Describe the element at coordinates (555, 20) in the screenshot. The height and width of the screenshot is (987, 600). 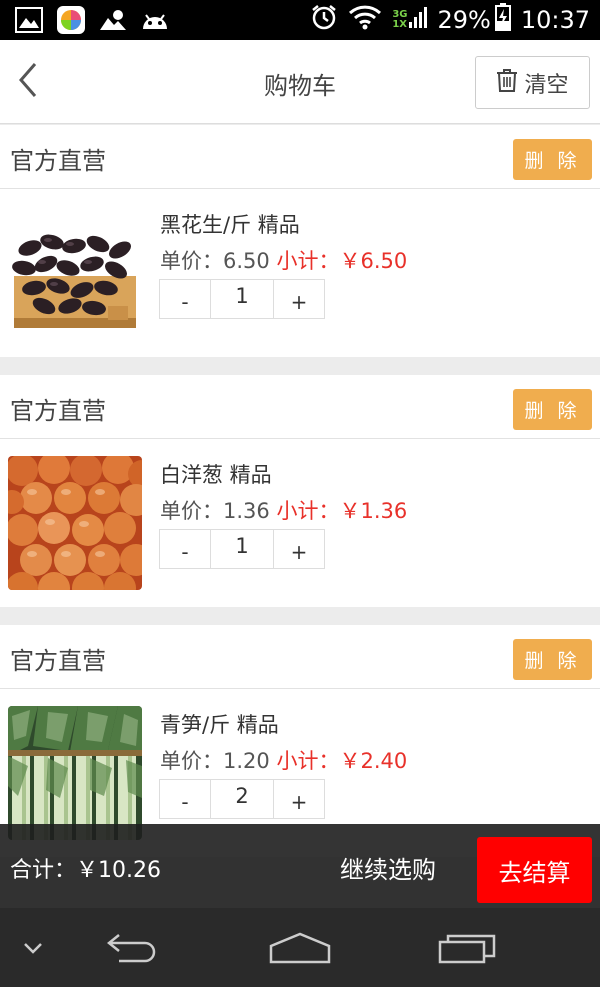
I see `clock: 10:37` at that location.